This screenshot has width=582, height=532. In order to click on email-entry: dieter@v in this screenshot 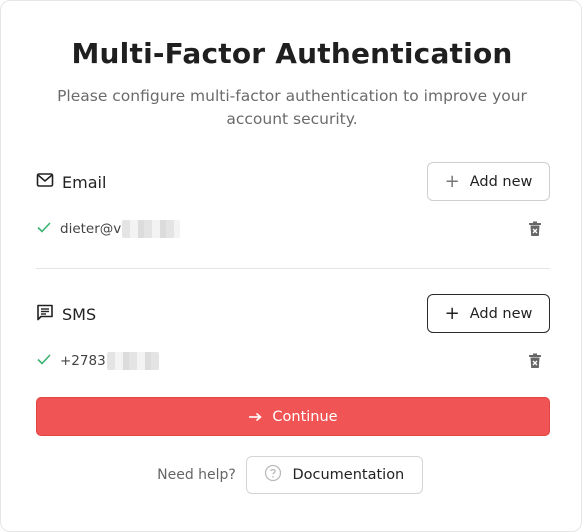, I will do `click(293, 229)`.